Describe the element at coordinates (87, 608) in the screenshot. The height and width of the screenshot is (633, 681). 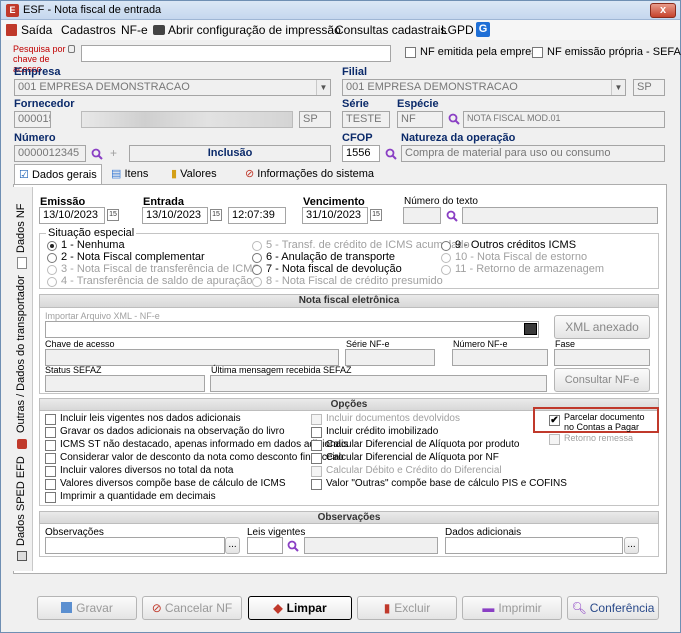
I see `gravar-button: Gravar` at that location.